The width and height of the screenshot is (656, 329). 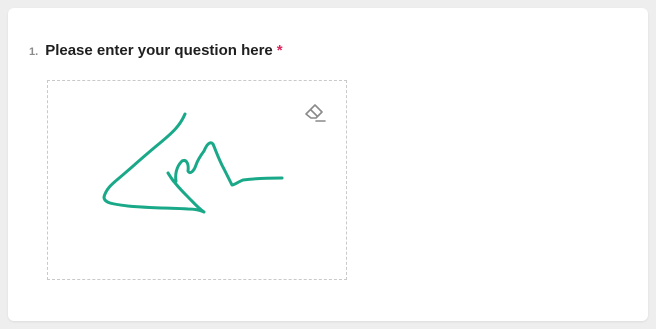 I want to click on eraser-icon, so click(x=315, y=113).